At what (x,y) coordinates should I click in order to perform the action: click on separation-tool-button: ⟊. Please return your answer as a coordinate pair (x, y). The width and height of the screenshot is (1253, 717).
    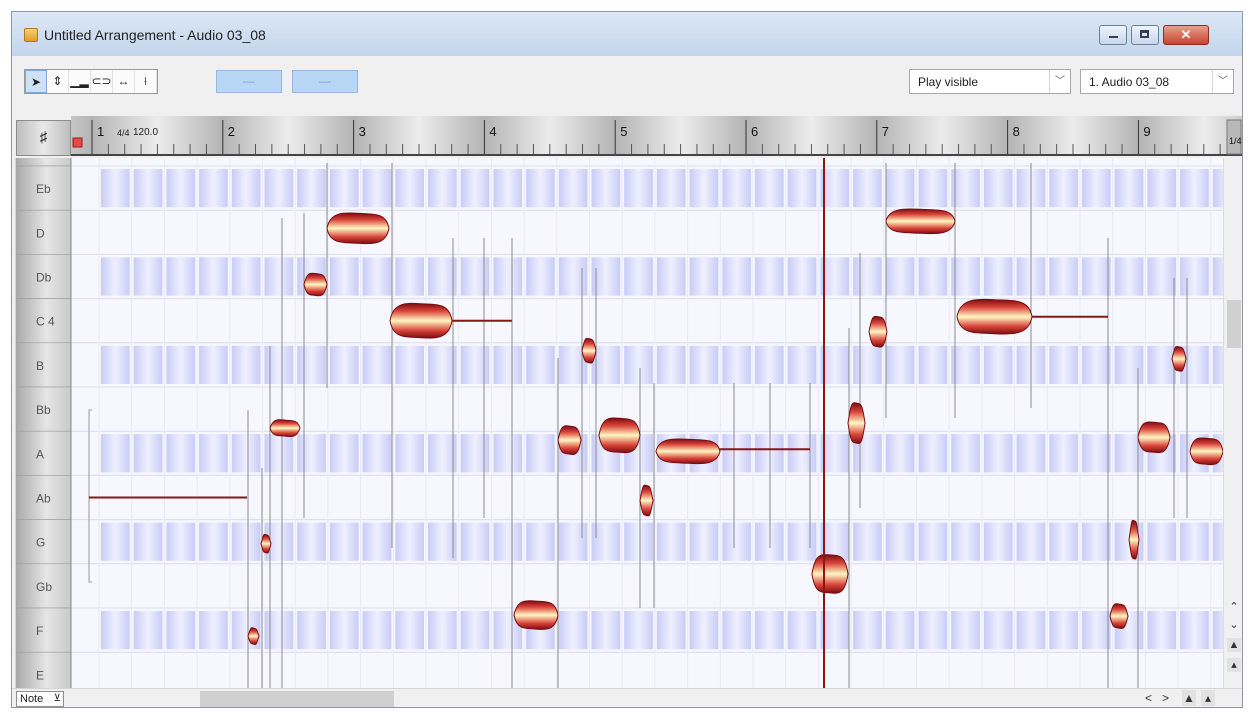
    Looking at the image, I should click on (146, 81).